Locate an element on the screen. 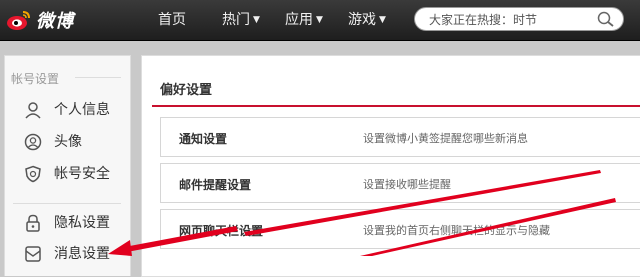 This screenshot has width=640, height=277. setting-label: 通知设置 is located at coordinates (203, 139).